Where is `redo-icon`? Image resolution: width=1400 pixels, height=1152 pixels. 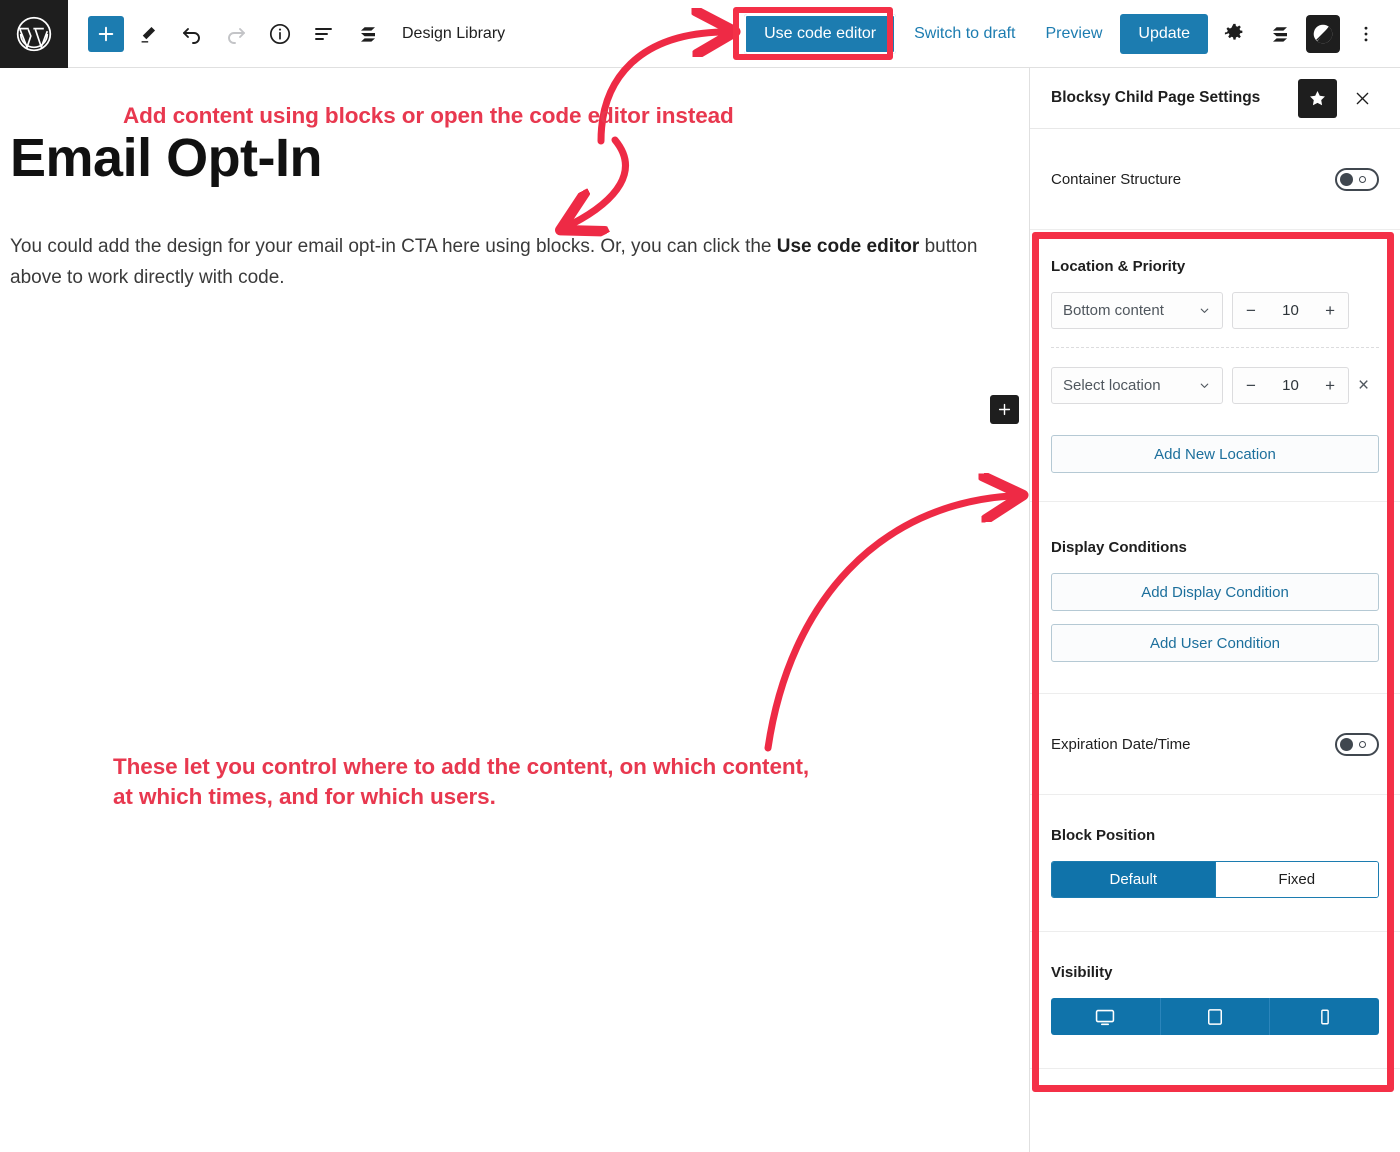
redo-icon is located at coordinates (236, 34).